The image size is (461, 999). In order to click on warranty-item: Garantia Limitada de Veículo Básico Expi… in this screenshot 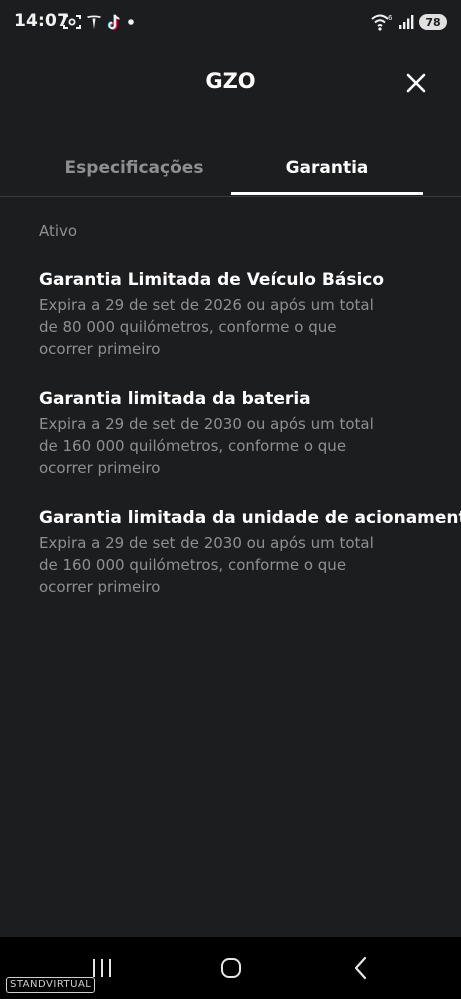, I will do `click(239, 314)`.